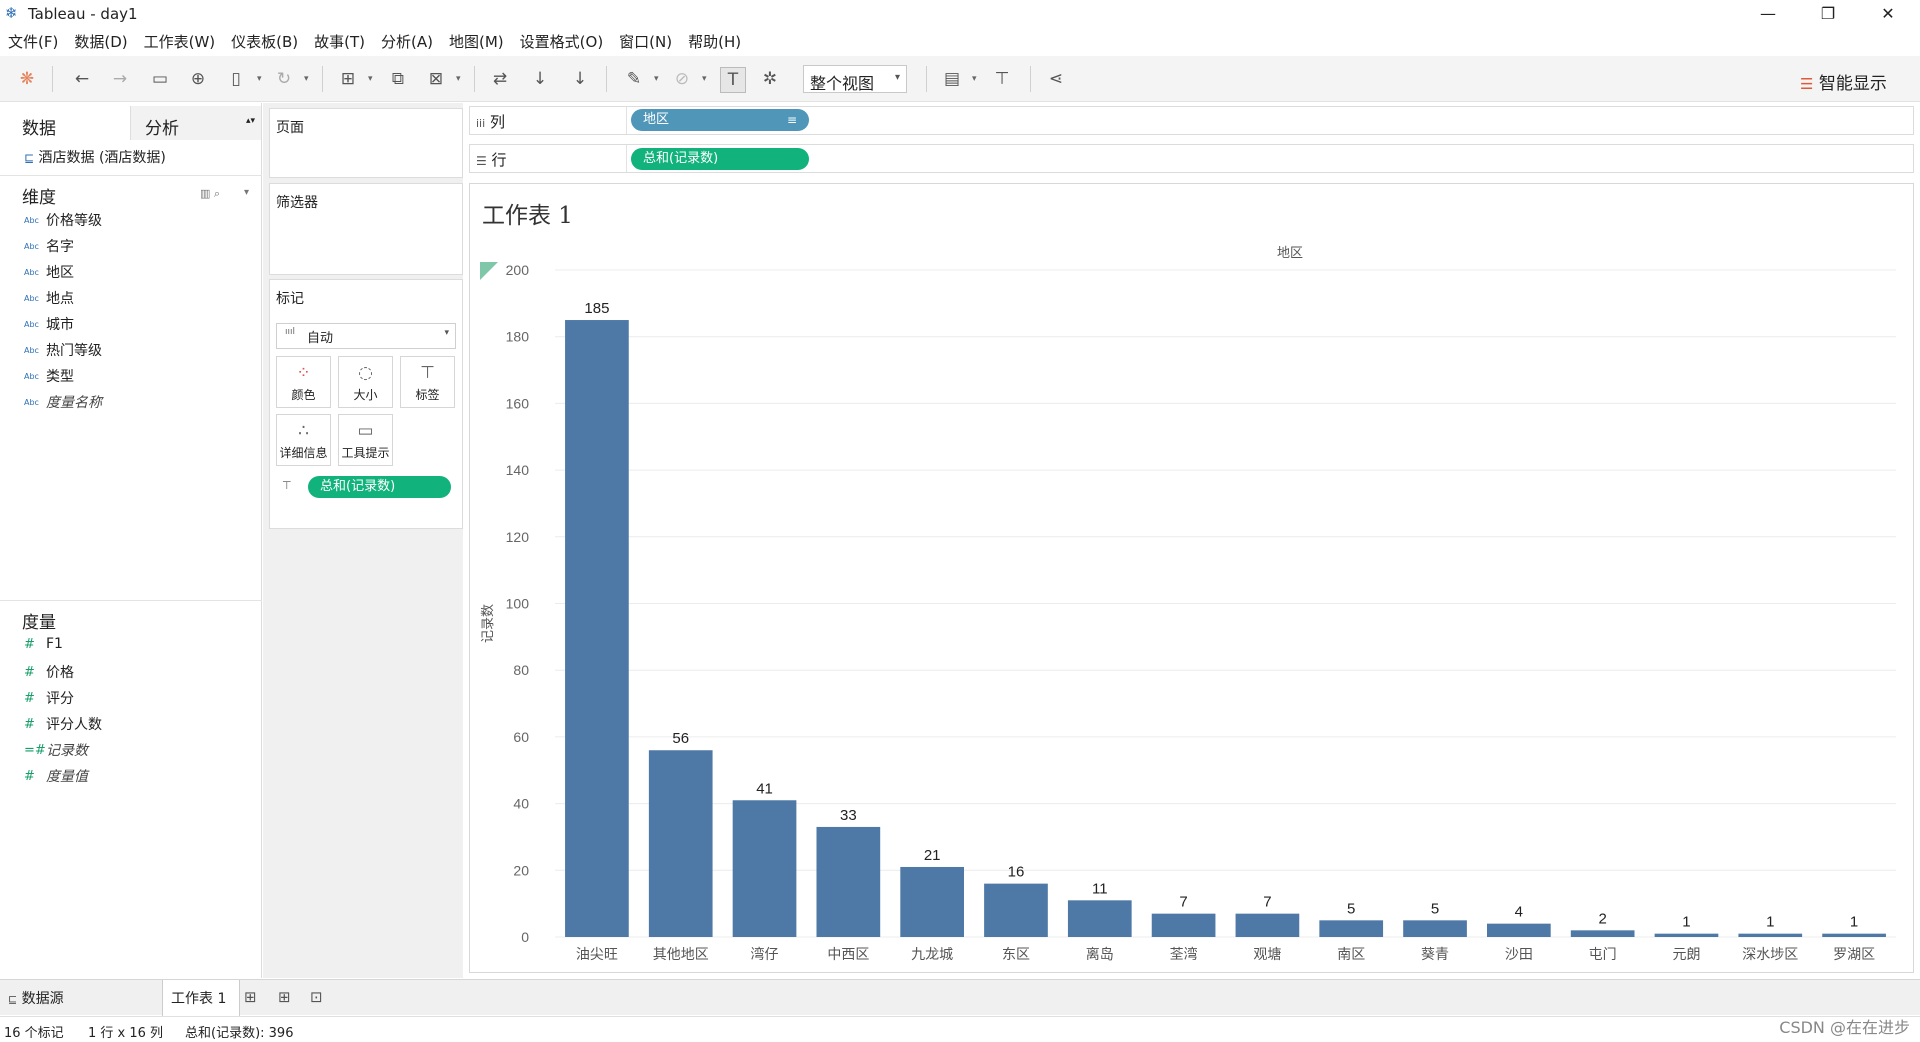 The height and width of the screenshot is (1042, 1920). What do you see at coordinates (210, 194) in the screenshot?
I see `view-toggle-icon: ▥ ⌕` at bounding box center [210, 194].